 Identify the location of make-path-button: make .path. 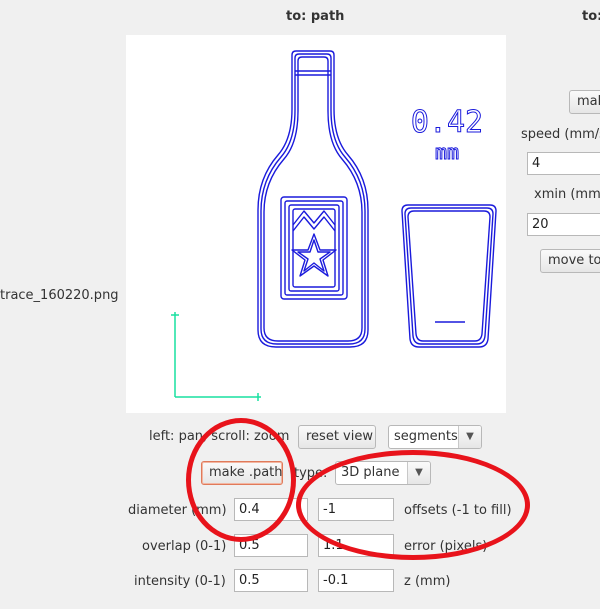
(242, 473).